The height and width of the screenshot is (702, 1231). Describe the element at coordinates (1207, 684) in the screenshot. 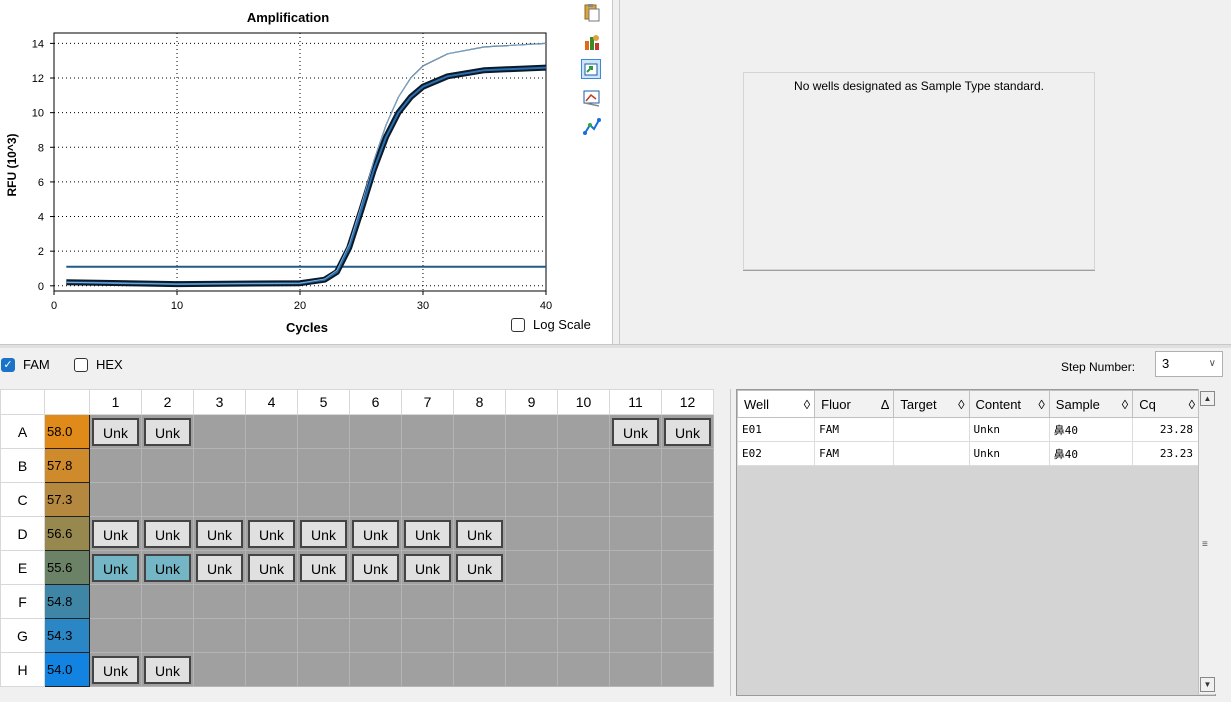

I see `scroll-down-icon: ▼` at that location.